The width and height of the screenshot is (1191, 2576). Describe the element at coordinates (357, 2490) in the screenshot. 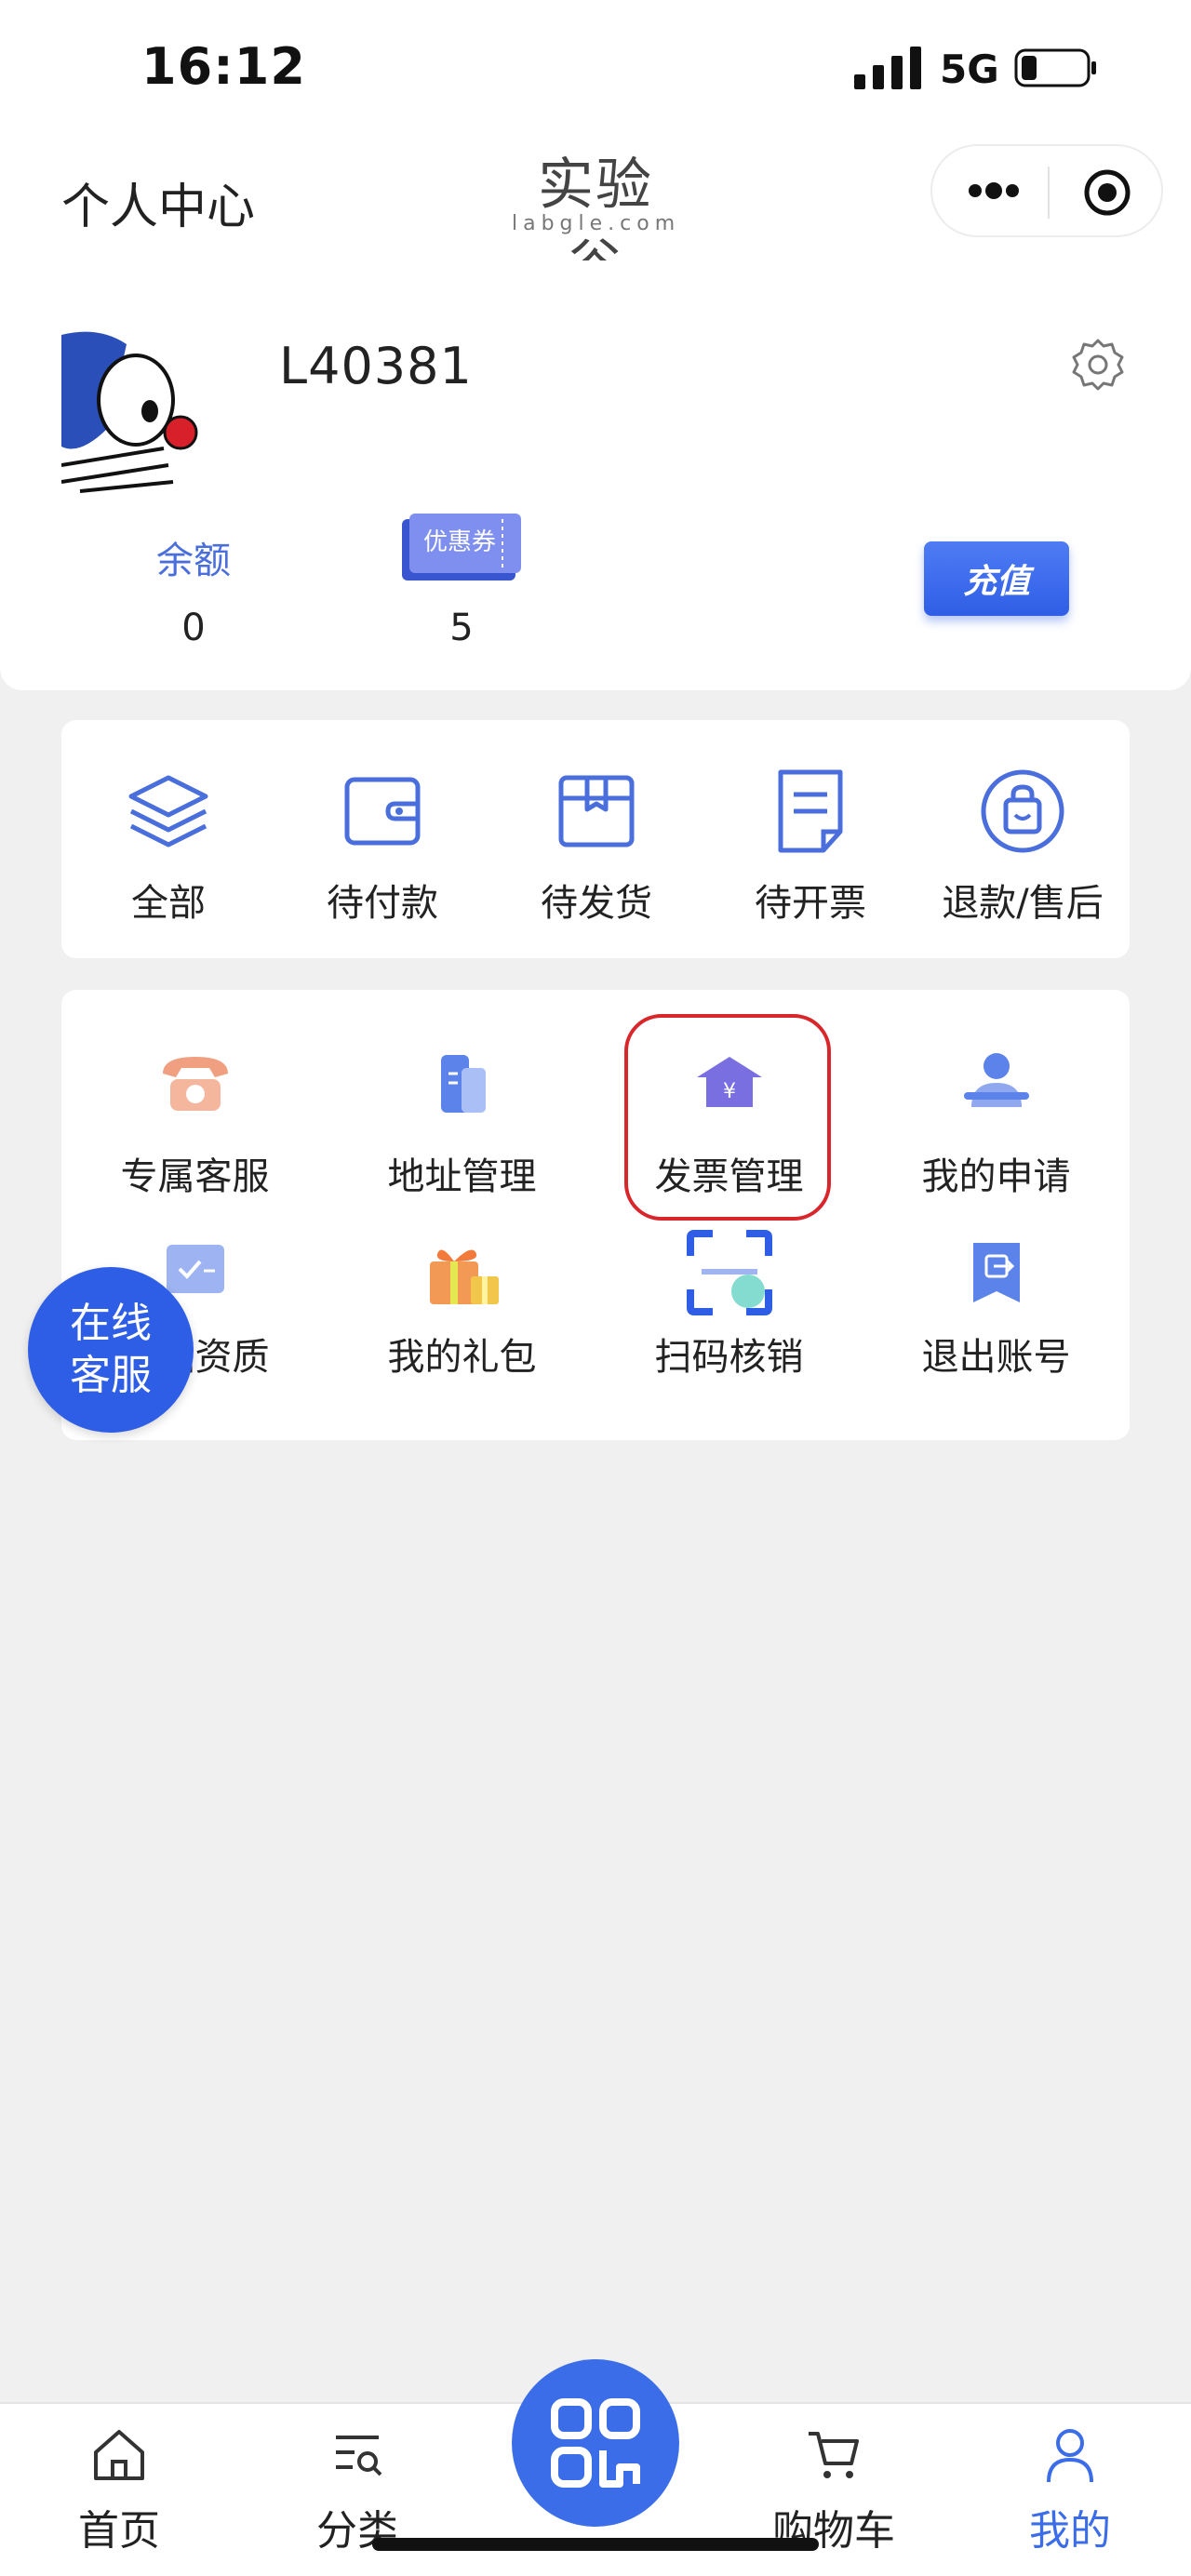

I see `tab-category: 分类` at that location.